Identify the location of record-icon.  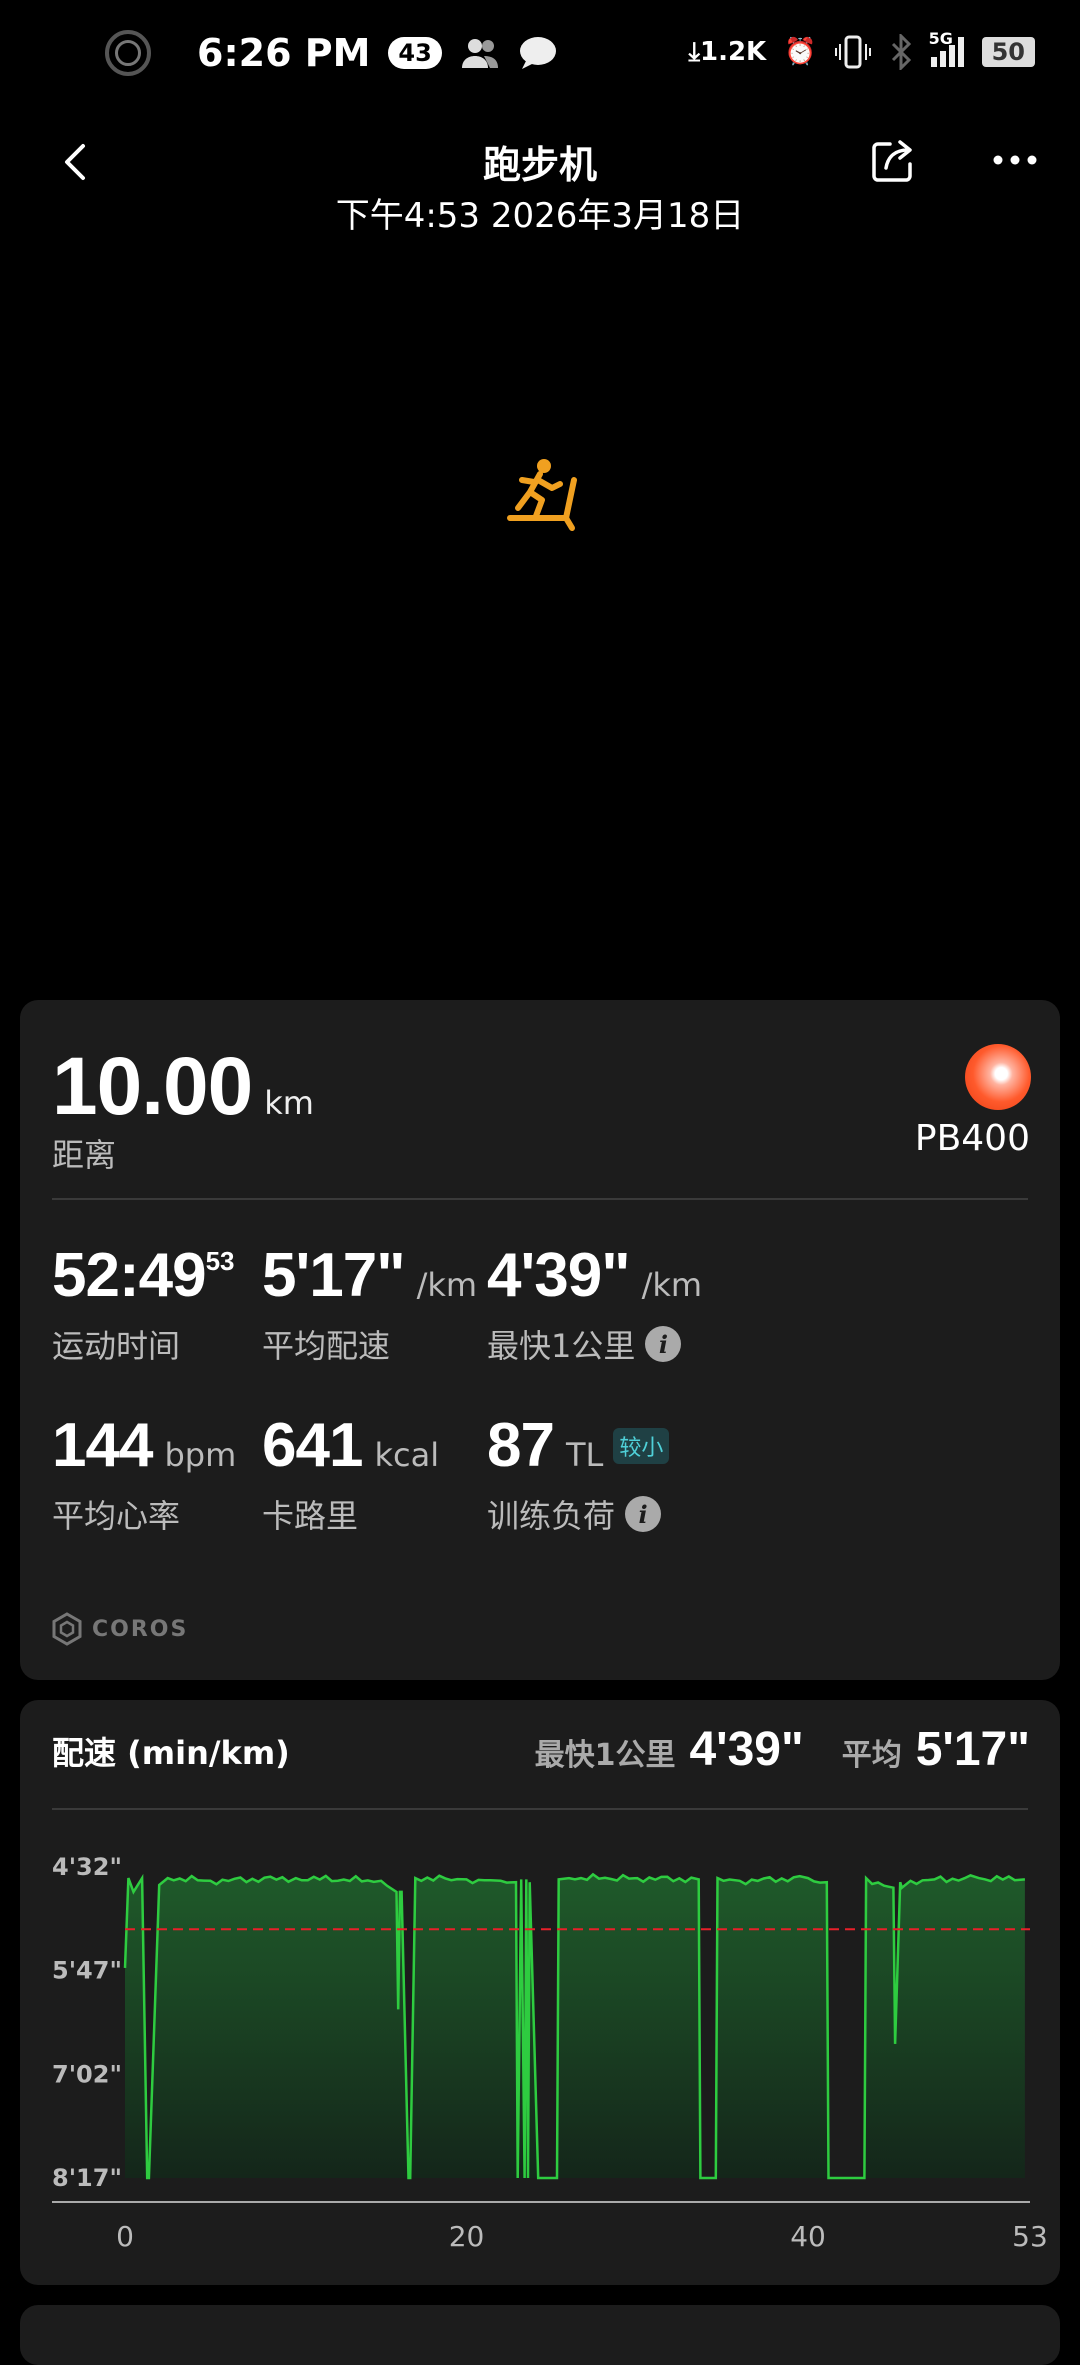
(128, 53).